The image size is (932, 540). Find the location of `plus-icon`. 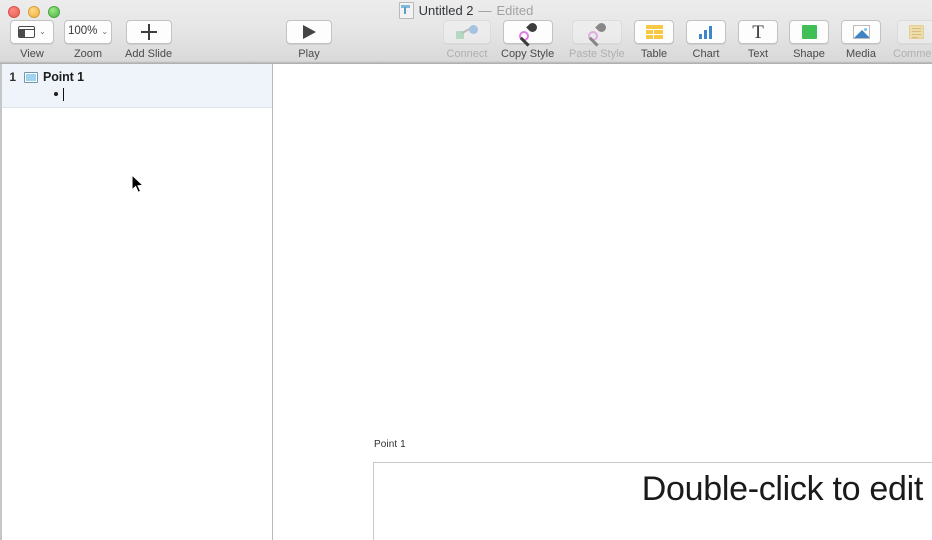

plus-icon is located at coordinates (148, 32).